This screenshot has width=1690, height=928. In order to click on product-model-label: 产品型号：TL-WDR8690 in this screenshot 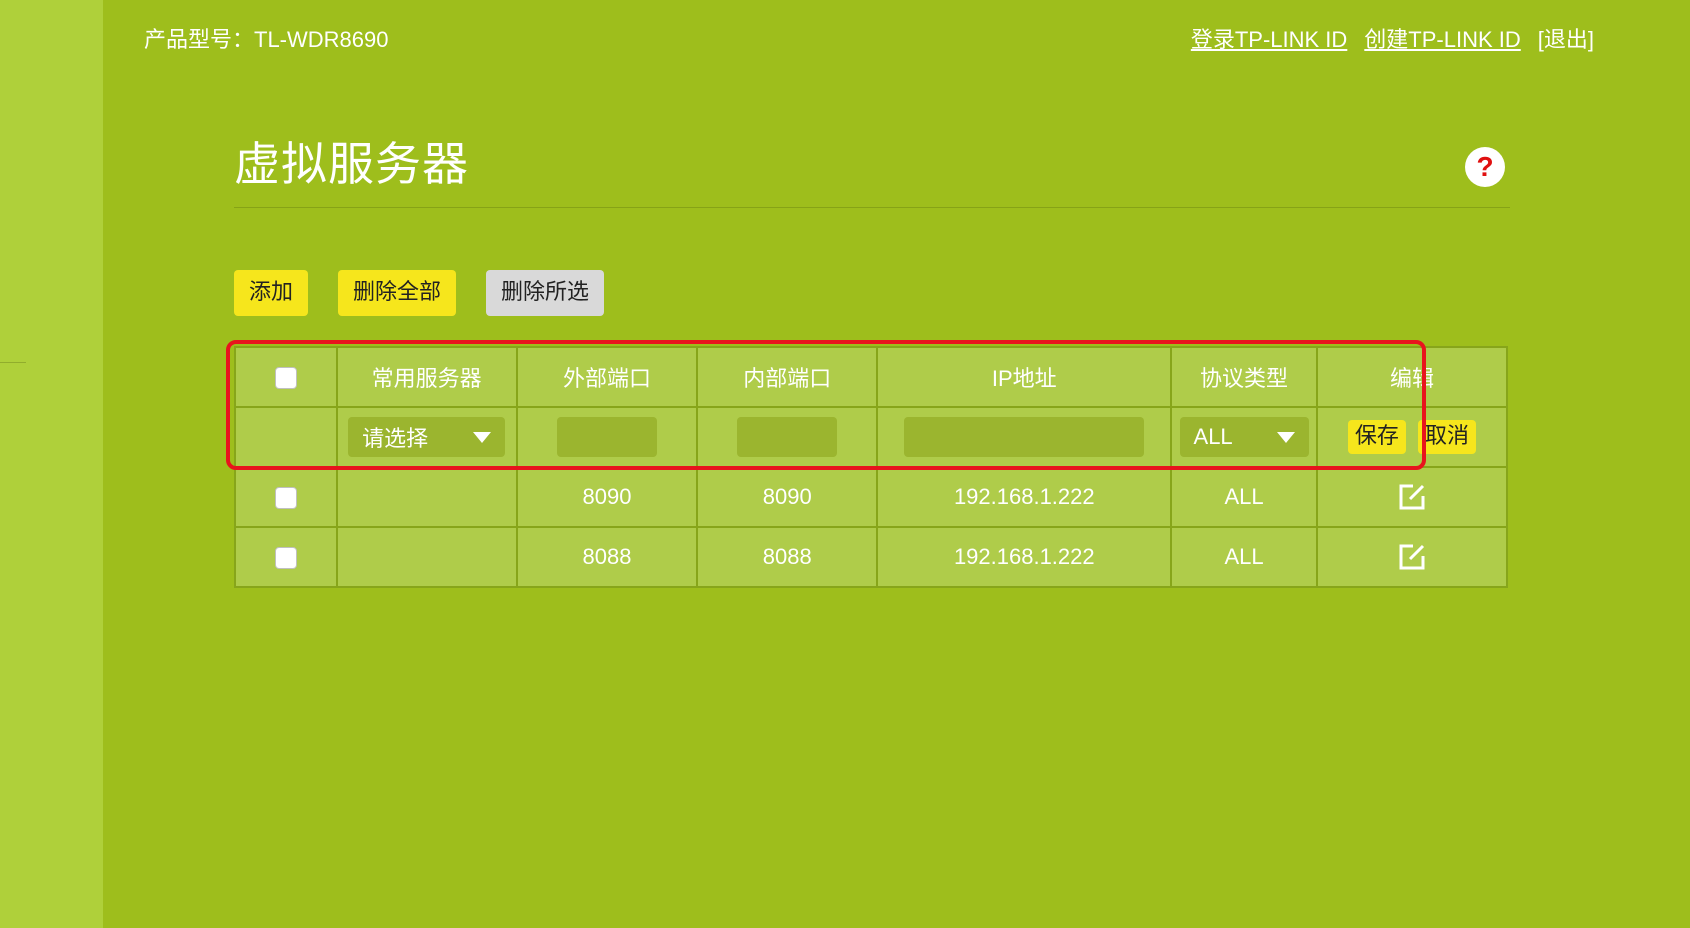, I will do `click(266, 39)`.